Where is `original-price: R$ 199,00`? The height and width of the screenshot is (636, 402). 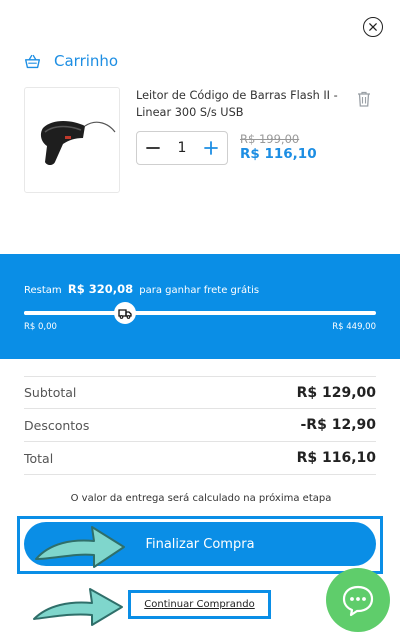 original-price: R$ 199,00 is located at coordinates (270, 139).